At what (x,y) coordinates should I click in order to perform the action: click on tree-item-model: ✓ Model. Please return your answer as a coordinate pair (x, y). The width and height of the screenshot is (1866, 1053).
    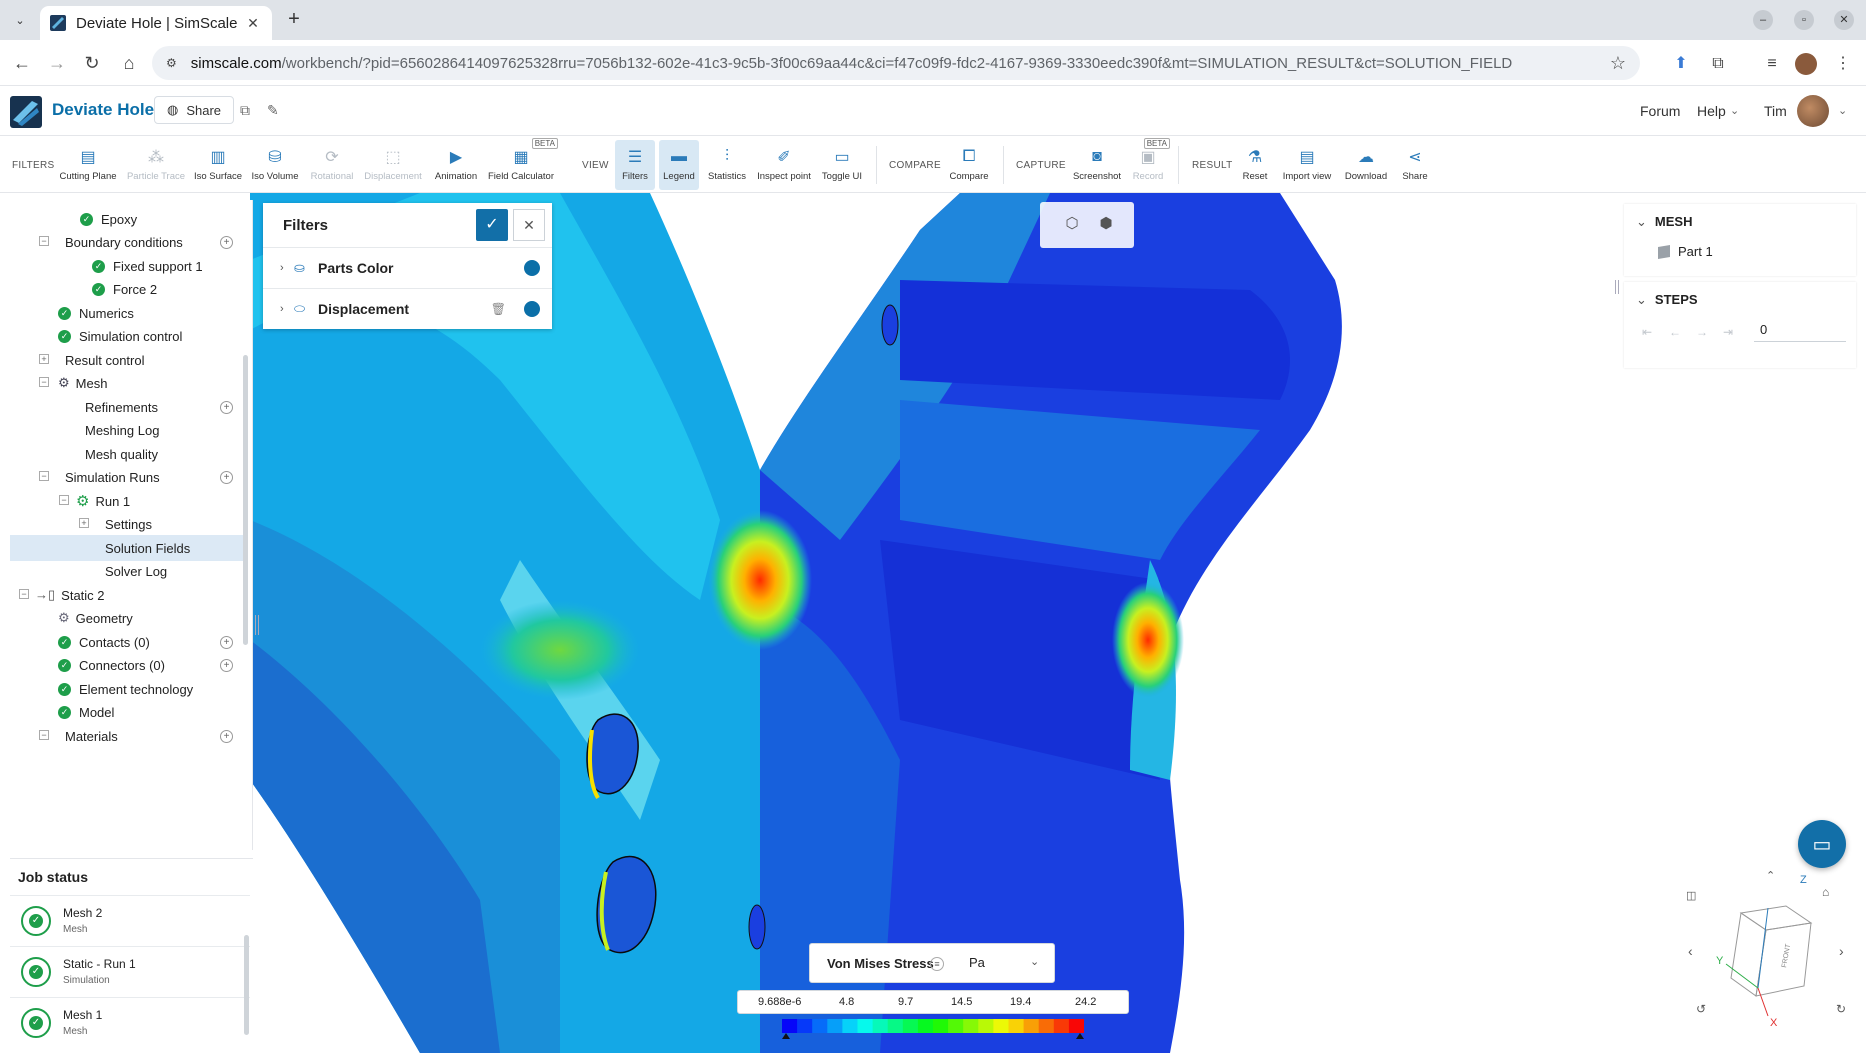
    Looking at the image, I should click on (86, 712).